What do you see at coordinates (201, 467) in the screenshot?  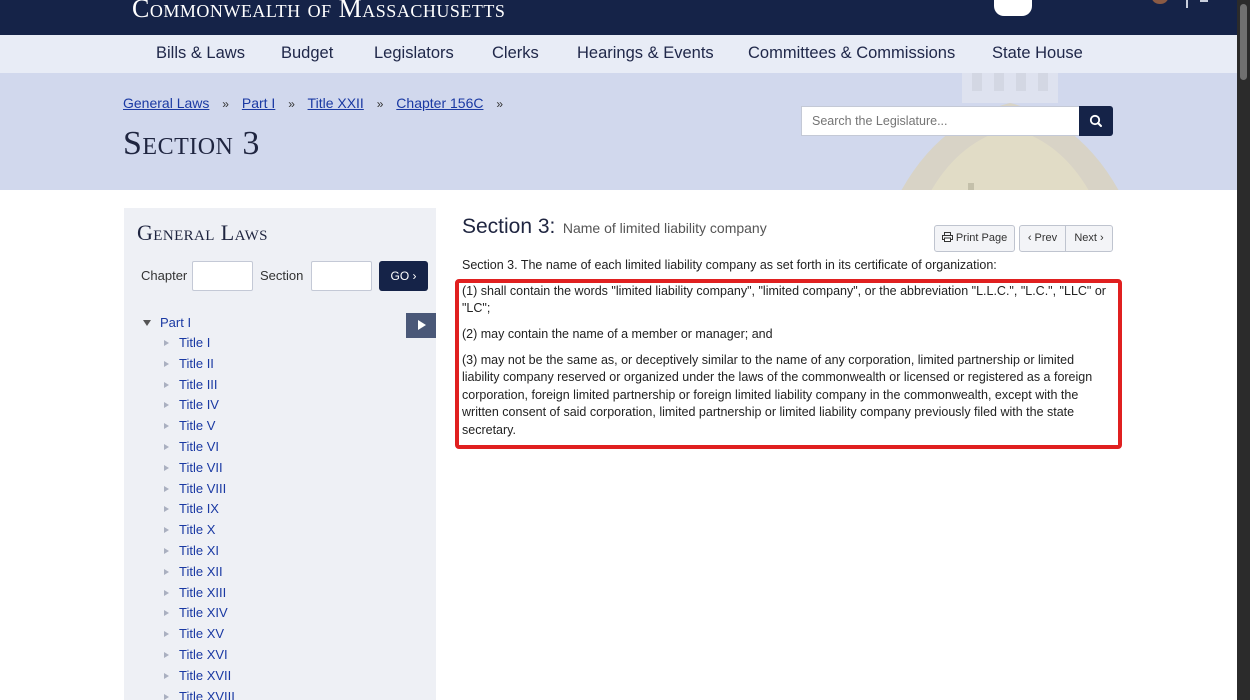 I see `tree-item-label: Title VII` at bounding box center [201, 467].